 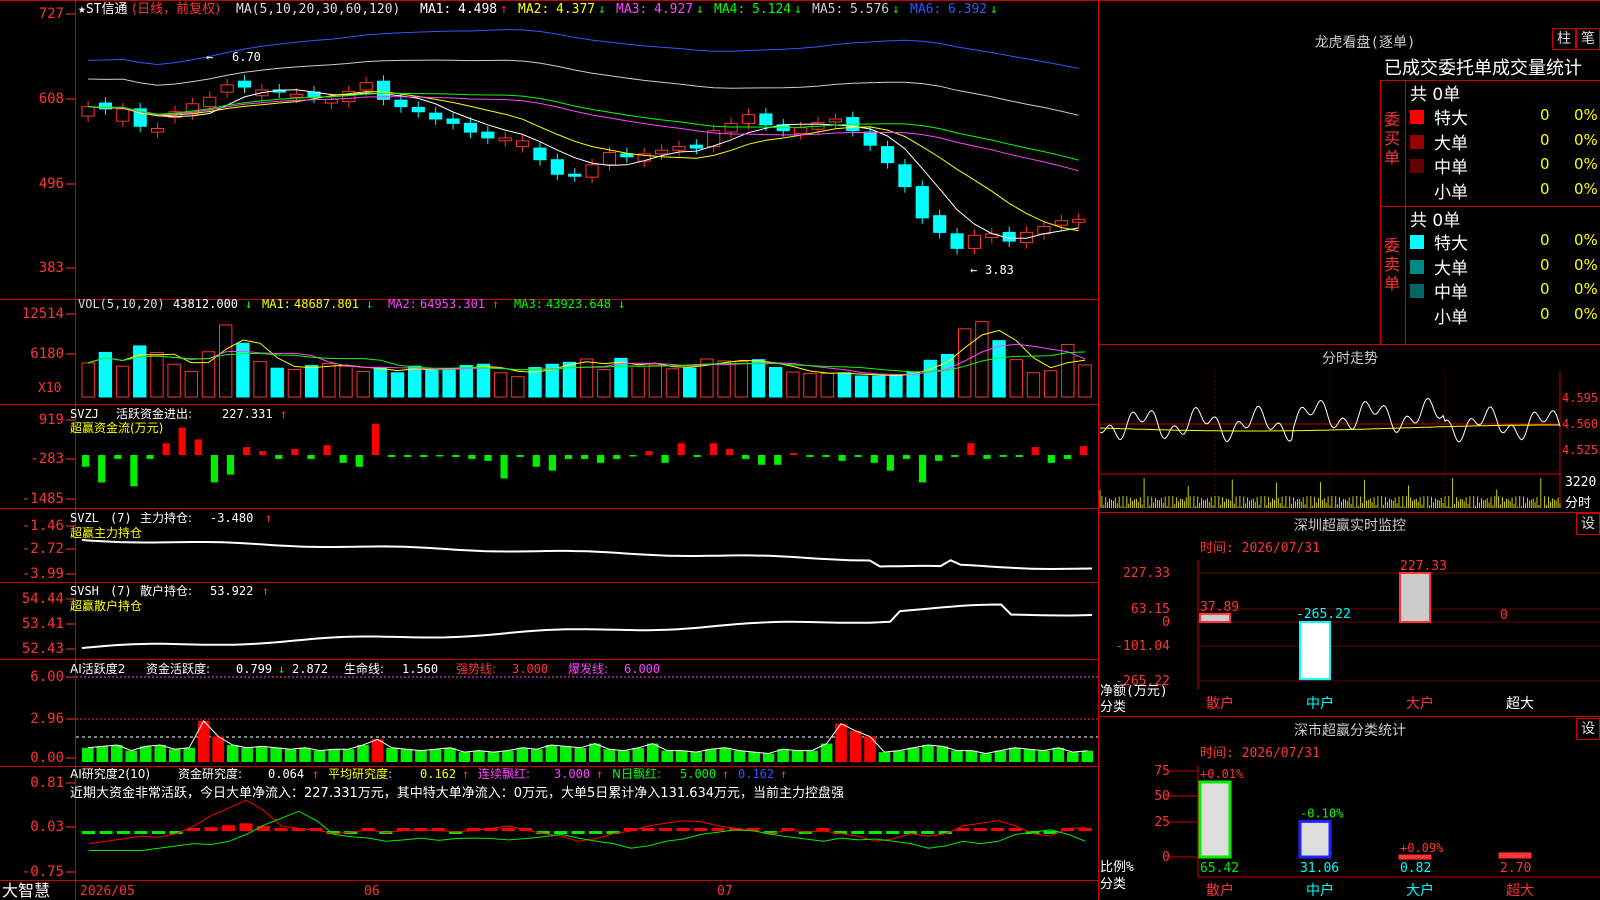 I want to click on ma-header-value: 4.927, so click(x=673, y=9).